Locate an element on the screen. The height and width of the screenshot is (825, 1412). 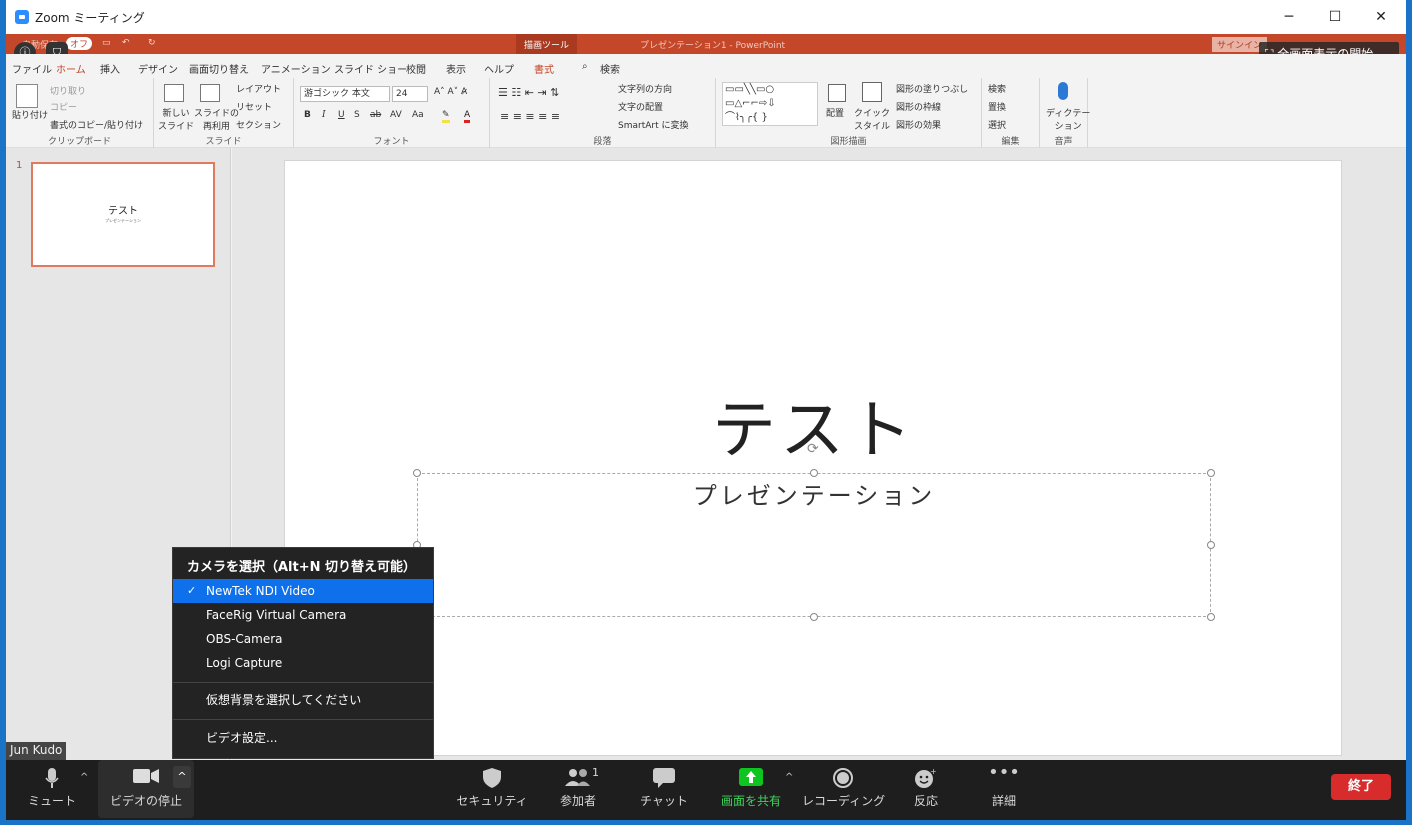
mute-label: ミュート is located at coordinates (51, 801).